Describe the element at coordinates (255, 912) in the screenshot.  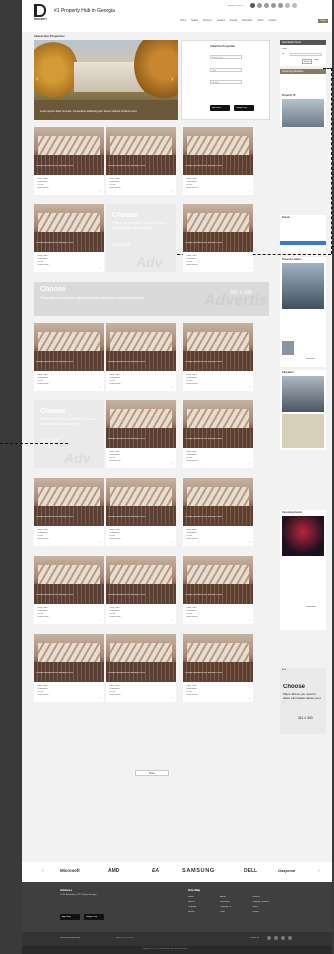
I see `footer-link: Privacy` at that location.